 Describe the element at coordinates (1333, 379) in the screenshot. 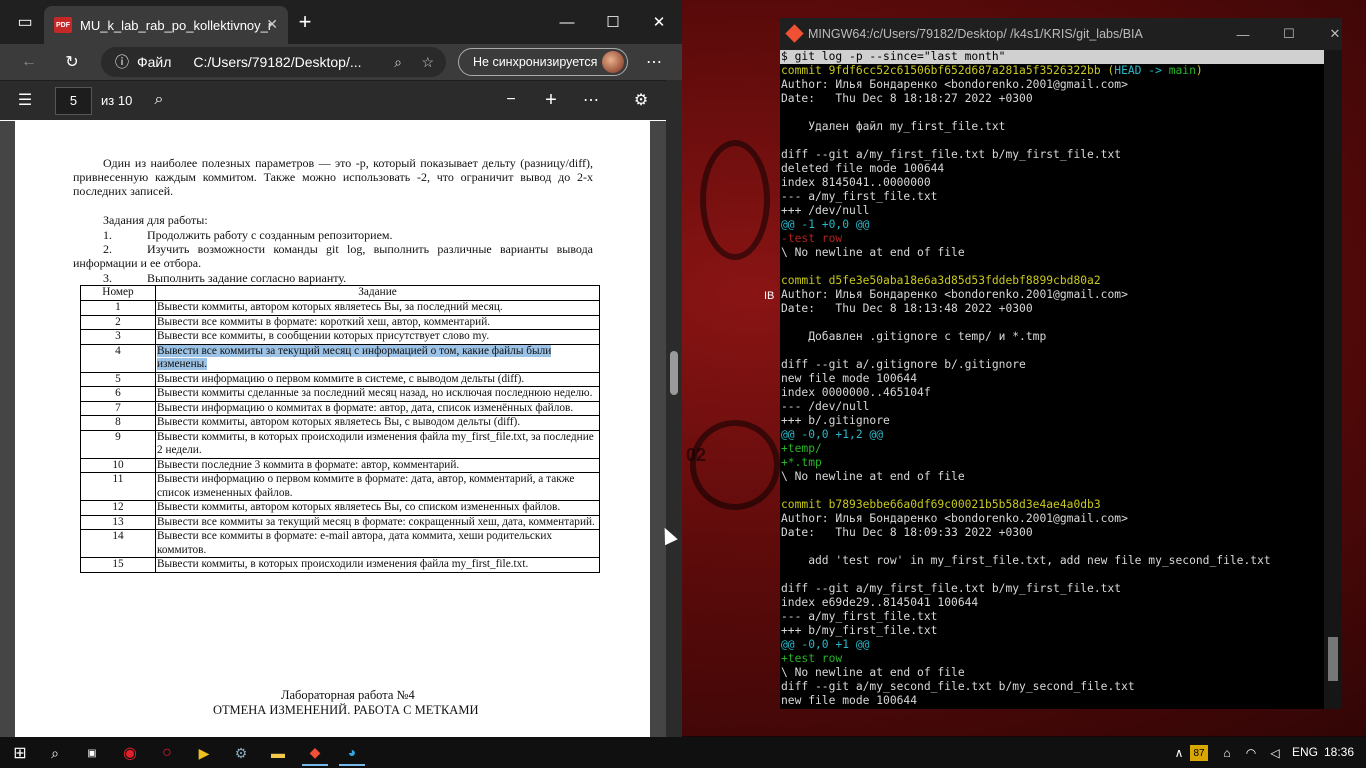

I see `terminal-scrollbar` at that location.